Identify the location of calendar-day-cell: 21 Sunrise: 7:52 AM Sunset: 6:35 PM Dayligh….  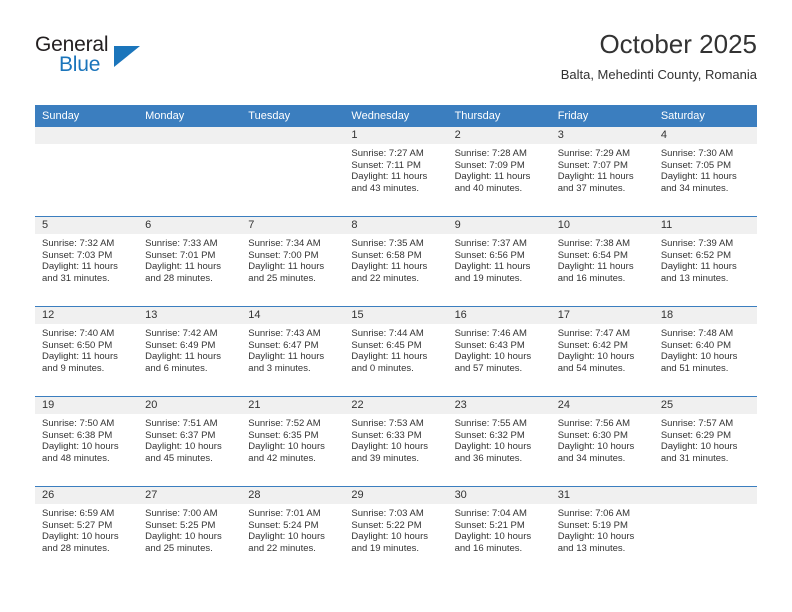
(293, 441).